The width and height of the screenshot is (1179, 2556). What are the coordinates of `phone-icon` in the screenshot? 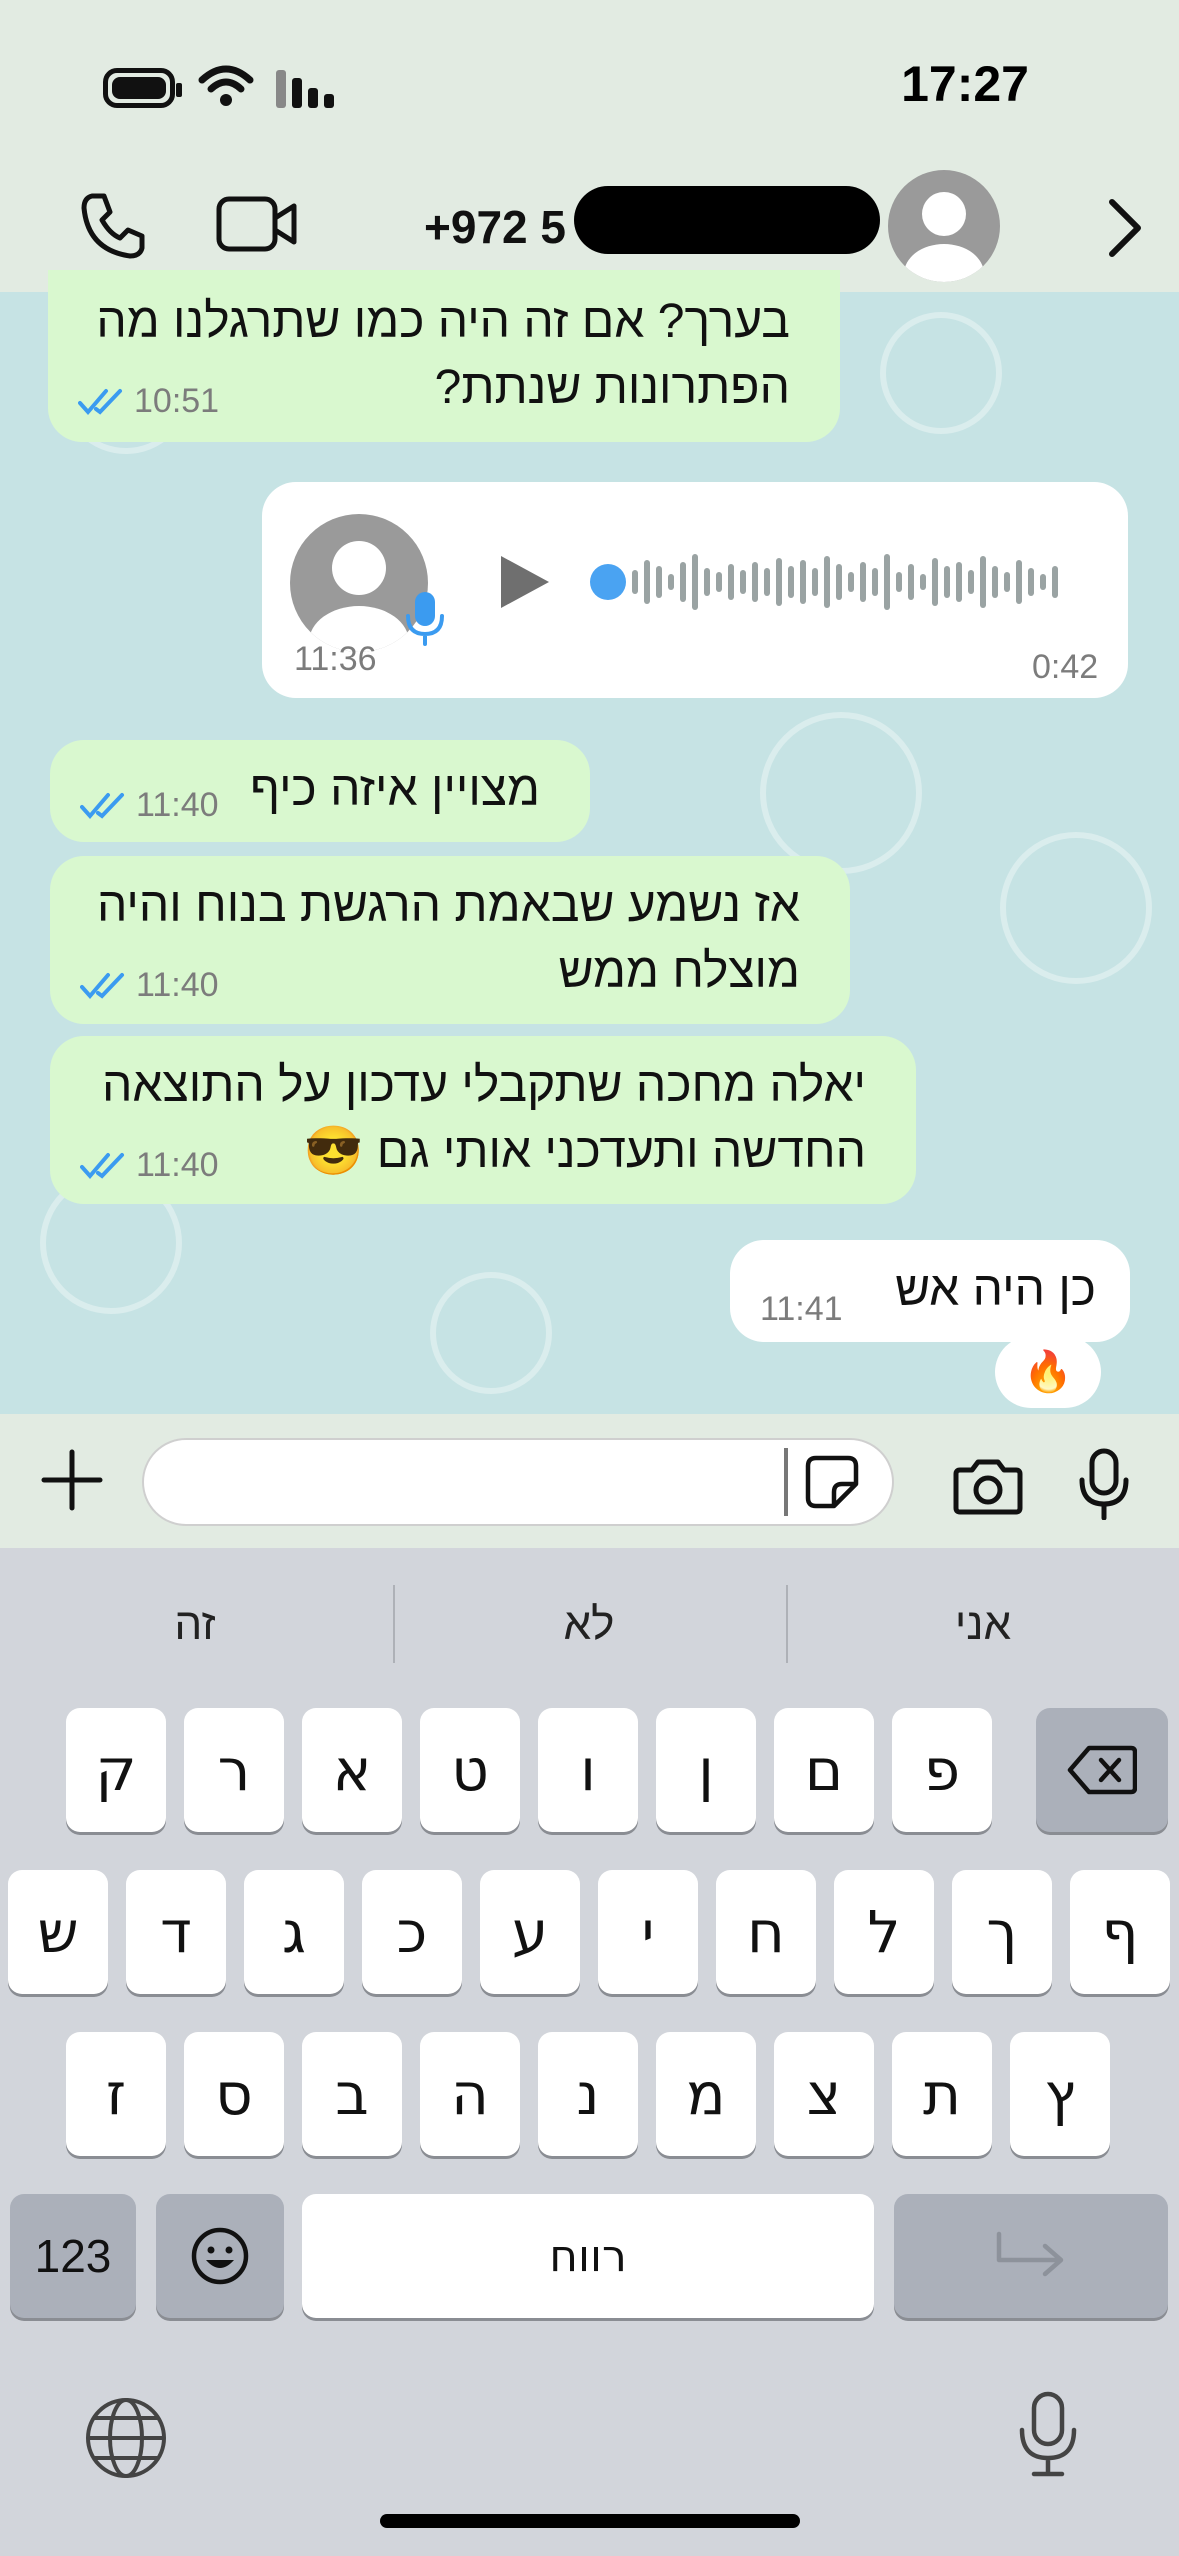 It's located at (113, 225).